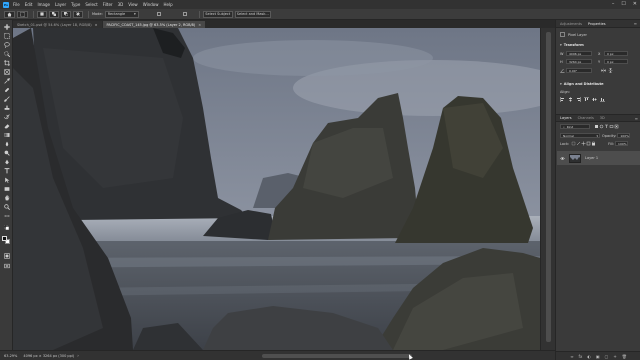 The height and width of the screenshot is (360, 640). I want to click on tab-properties: Properties, so click(597, 24).